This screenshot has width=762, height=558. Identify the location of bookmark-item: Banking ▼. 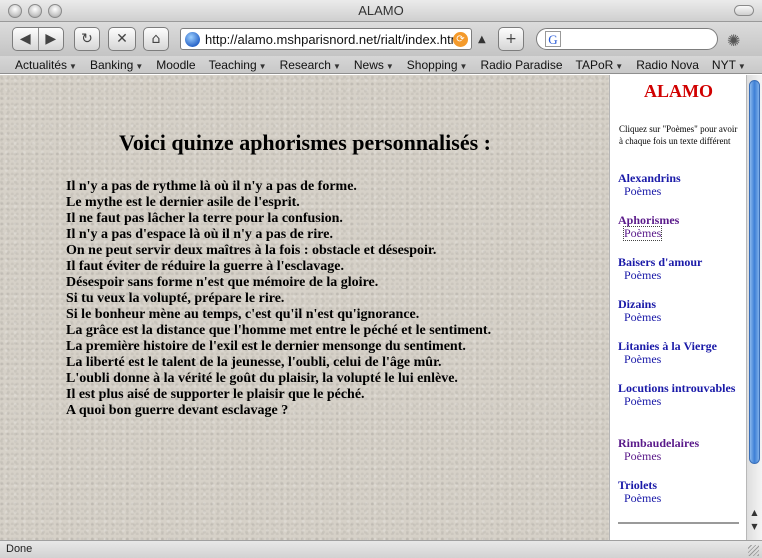
(116, 65).